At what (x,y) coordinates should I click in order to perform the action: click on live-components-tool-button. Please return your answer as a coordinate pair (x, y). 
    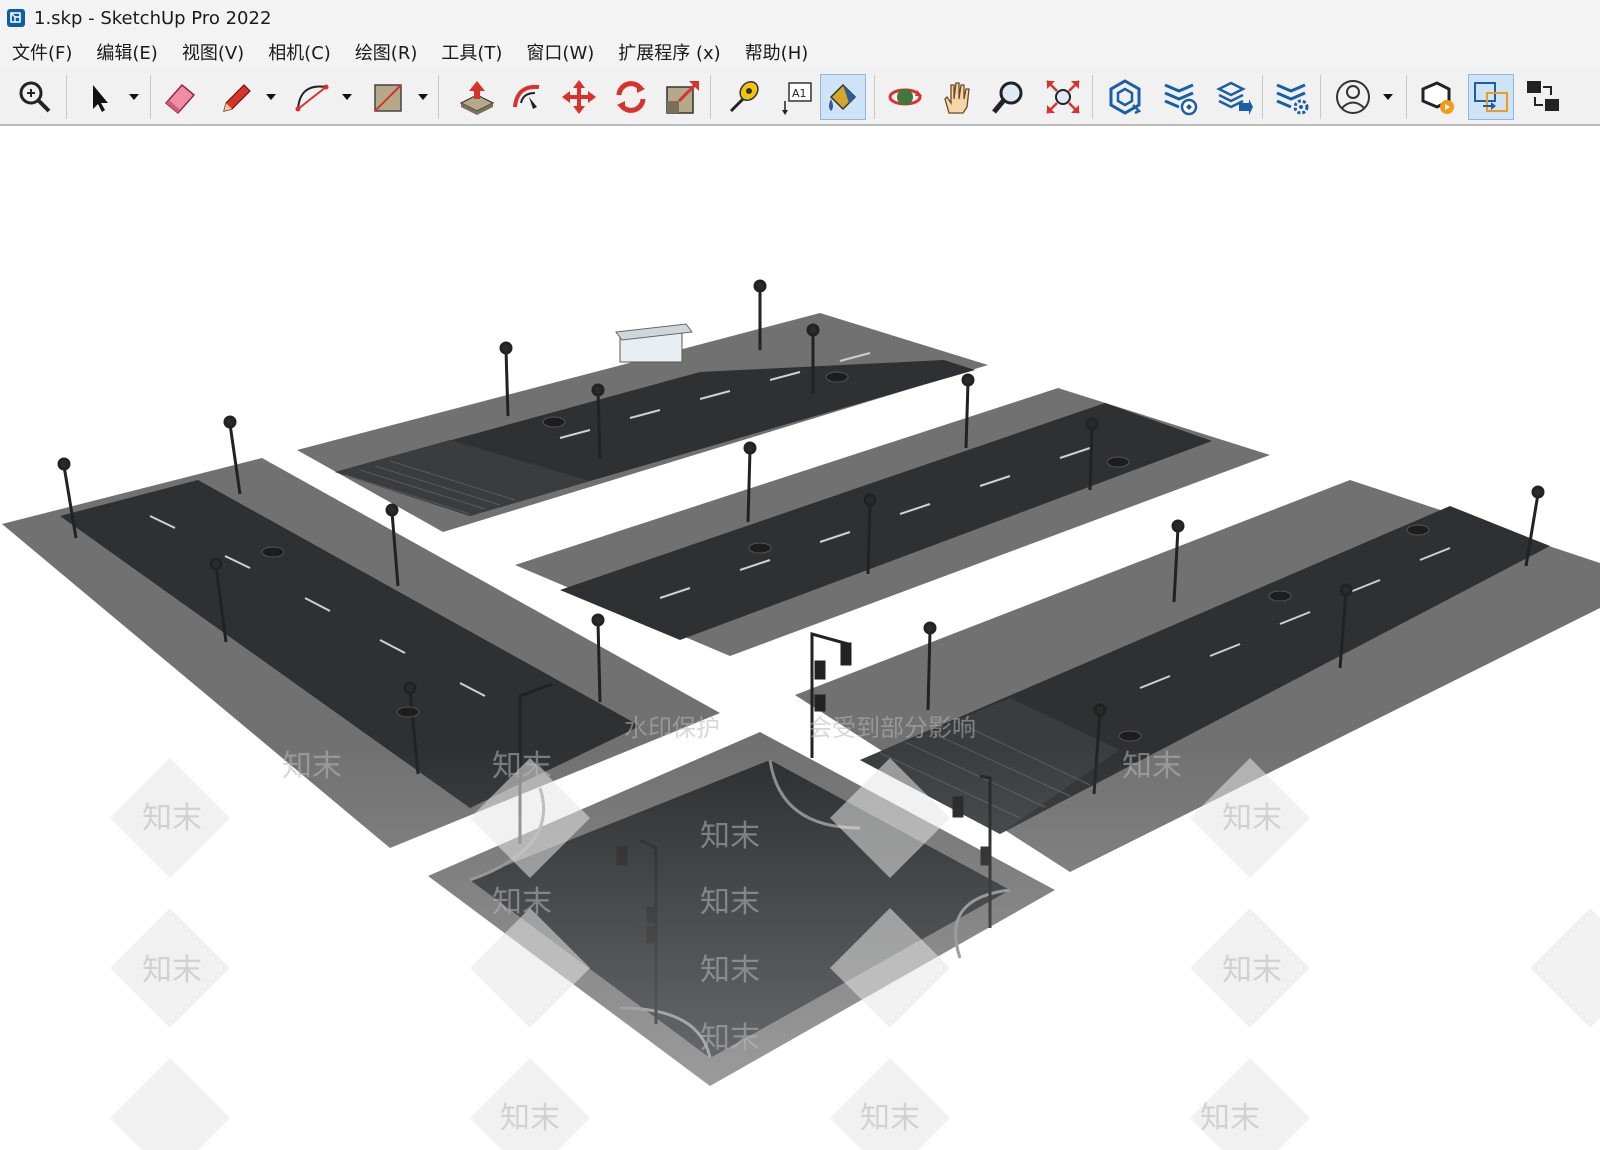
    Looking at the image, I should click on (1437, 97).